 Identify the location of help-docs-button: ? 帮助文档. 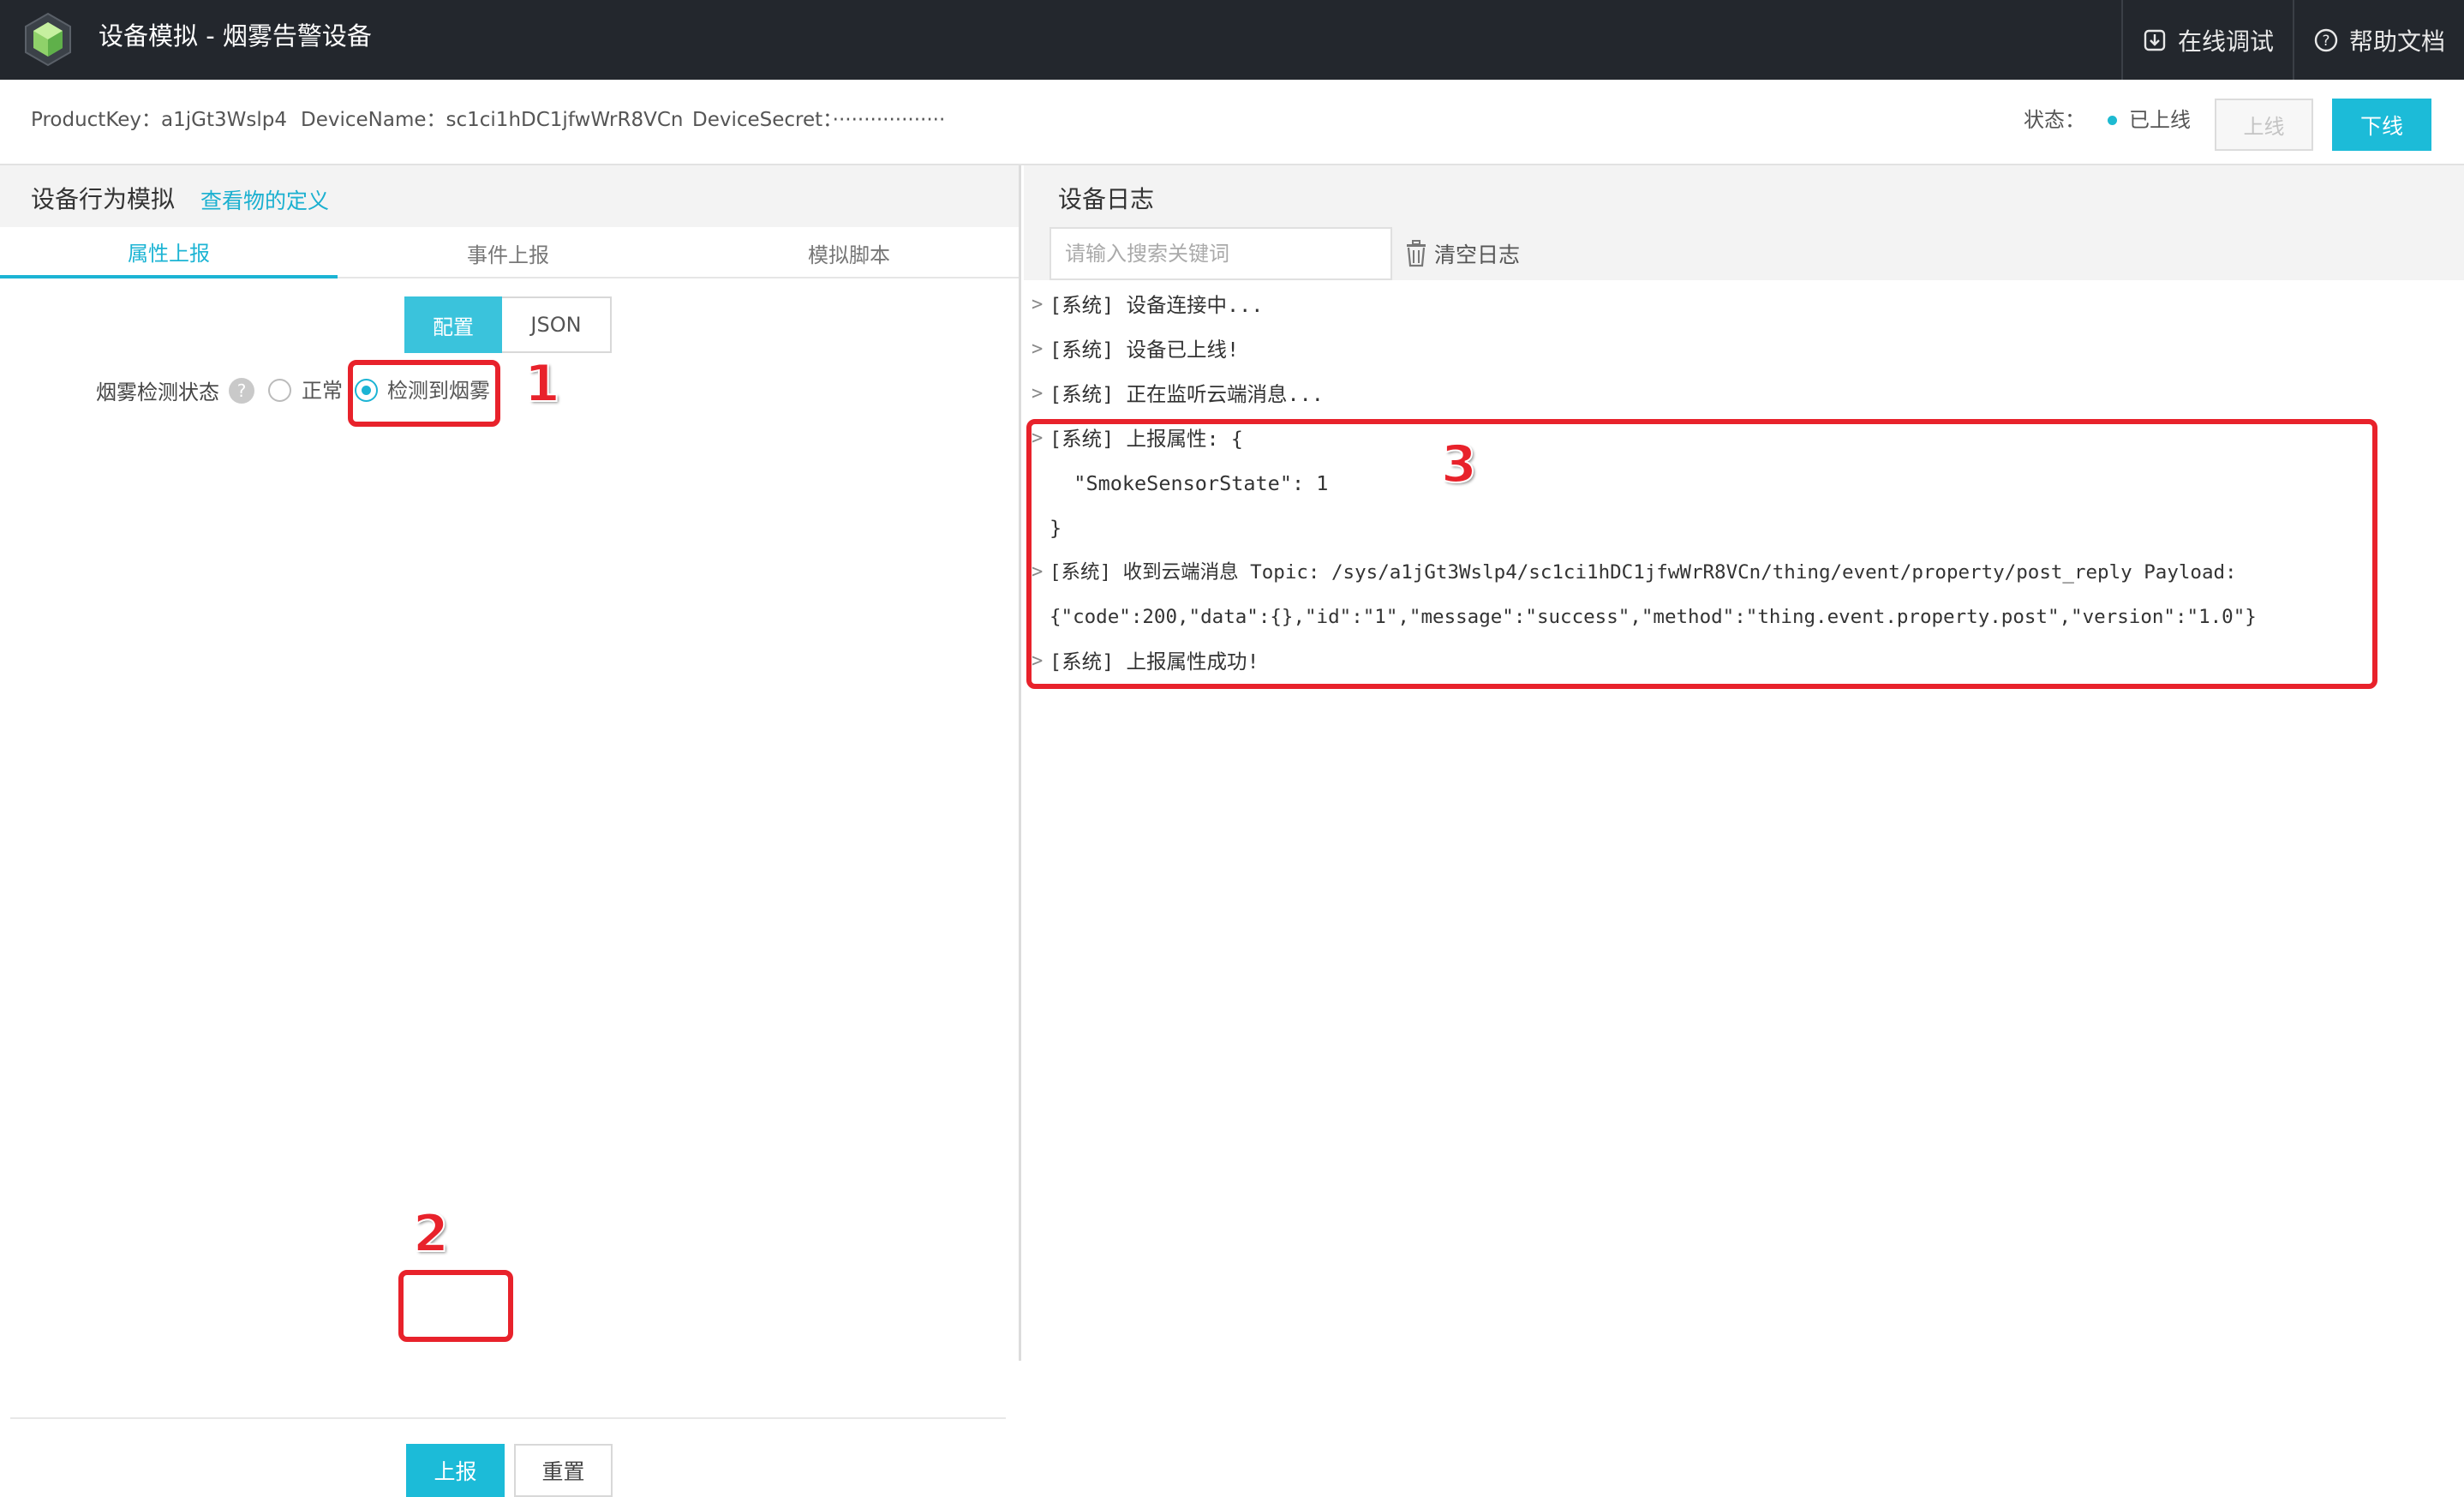
(2378, 40).